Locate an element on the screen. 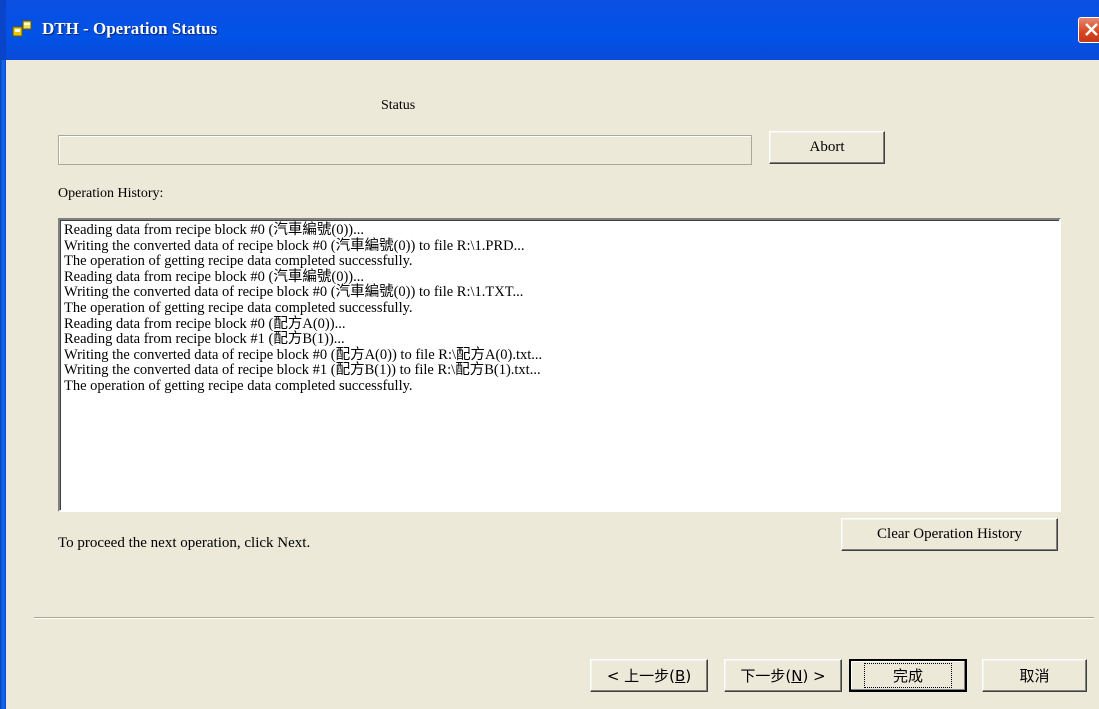 The height and width of the screenshot is (709, 1099). abort-button: Abort is located at coordinates (827, 147).